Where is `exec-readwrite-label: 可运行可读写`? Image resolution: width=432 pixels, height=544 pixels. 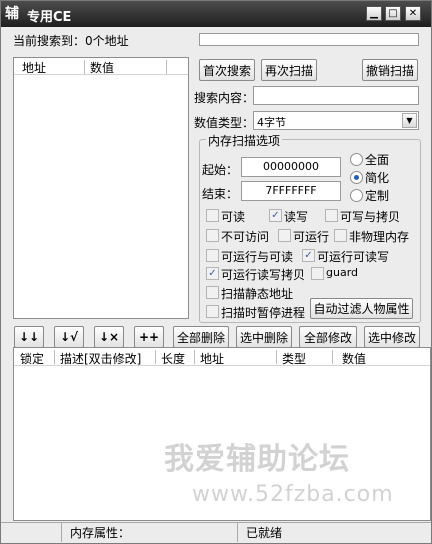 exec-readwrite-label: 可运行可读写 is located at coordinates (353, 256).